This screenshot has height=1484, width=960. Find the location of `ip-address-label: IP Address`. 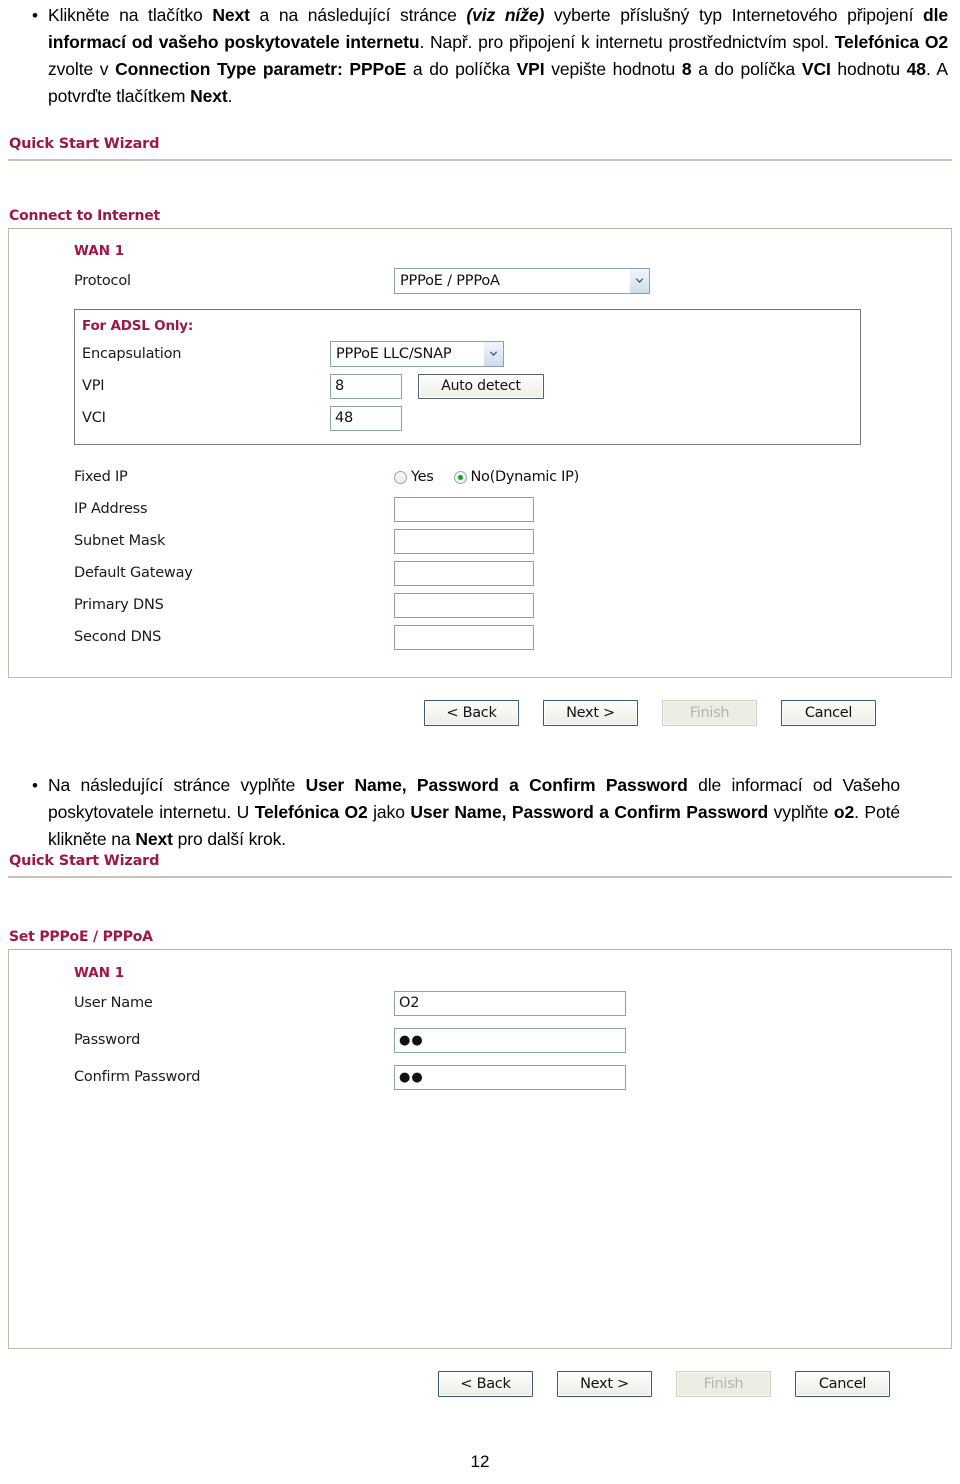

ip-address-label: IP Address is located at coordinates (111, 509).